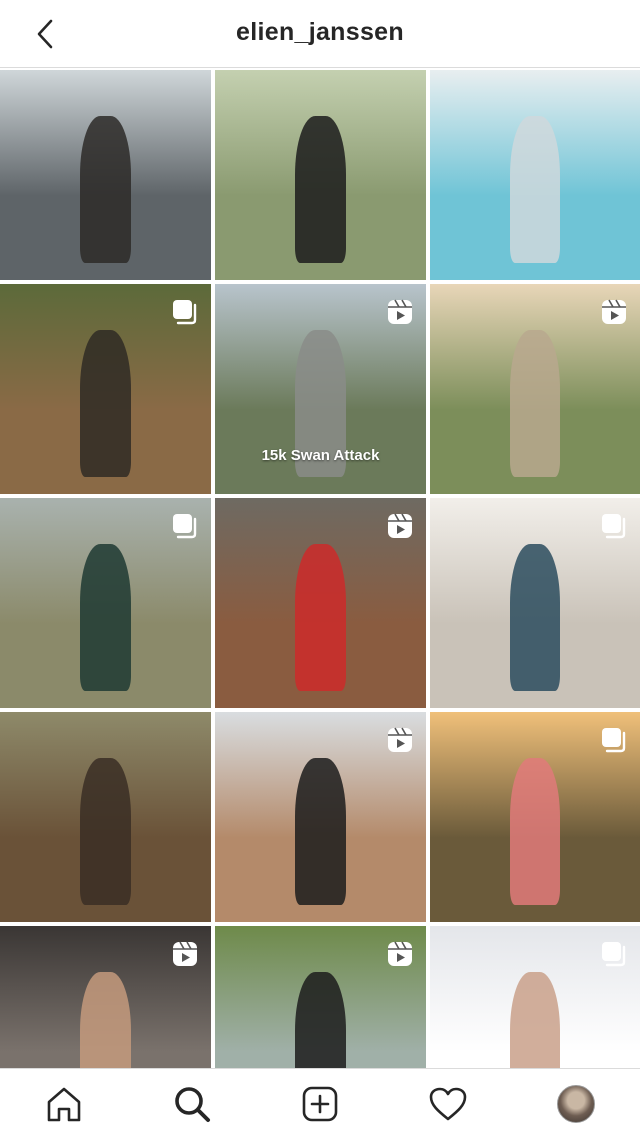  I want to click on top-bar: elien_janssen, so click(320, 34).